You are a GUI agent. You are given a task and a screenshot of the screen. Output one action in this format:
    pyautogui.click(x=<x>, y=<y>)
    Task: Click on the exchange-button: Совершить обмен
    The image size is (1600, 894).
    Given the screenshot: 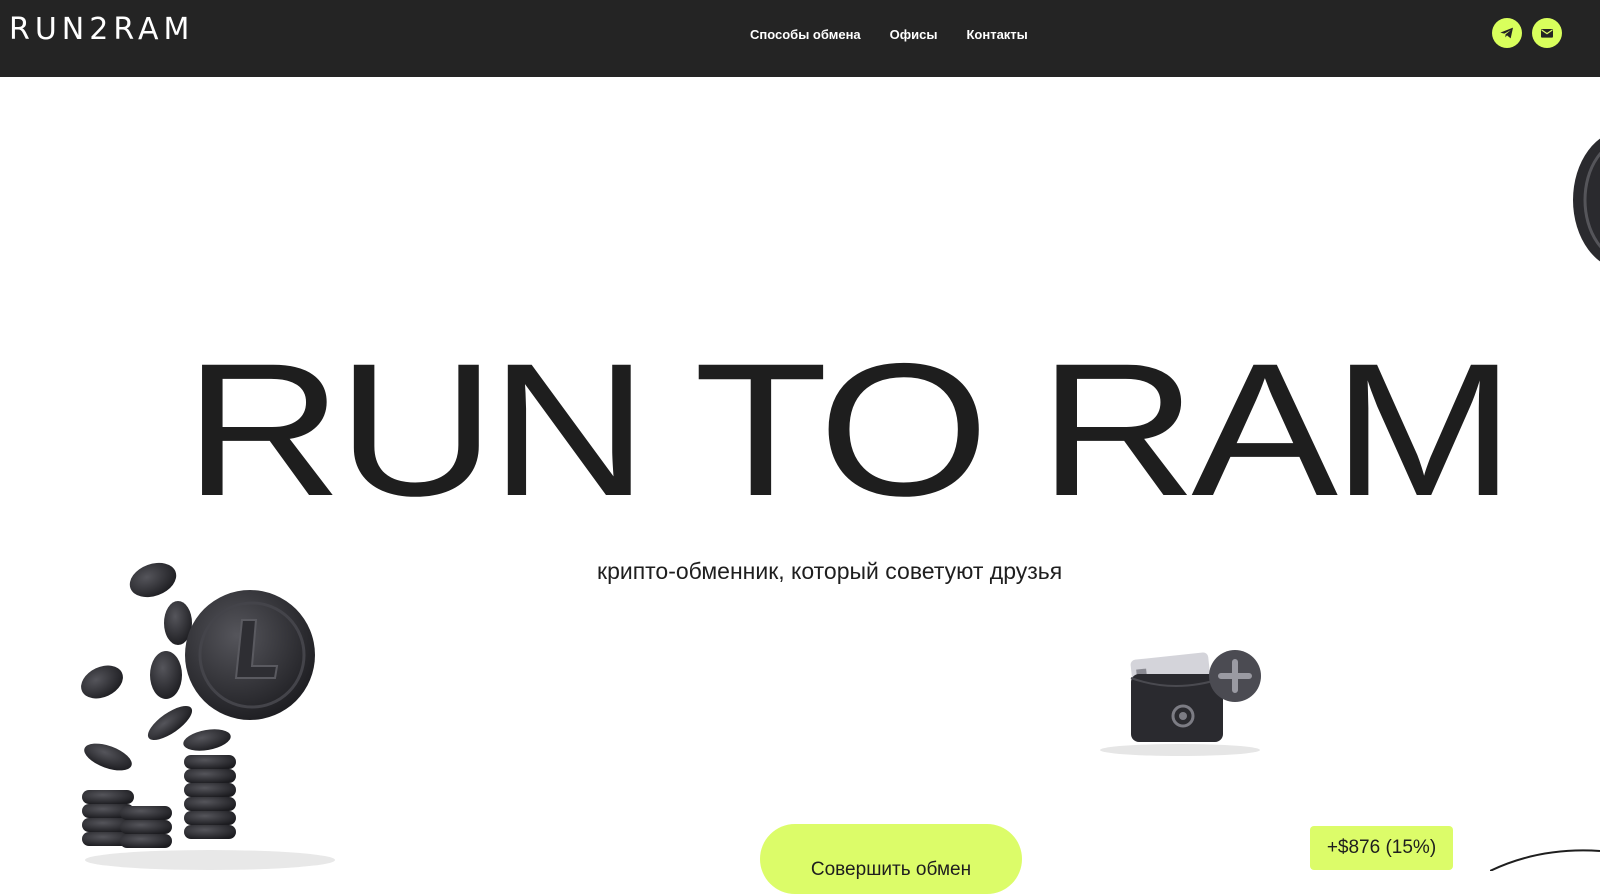 What is the action you would take?
    pyautogui.click(x=891, y=859)
    